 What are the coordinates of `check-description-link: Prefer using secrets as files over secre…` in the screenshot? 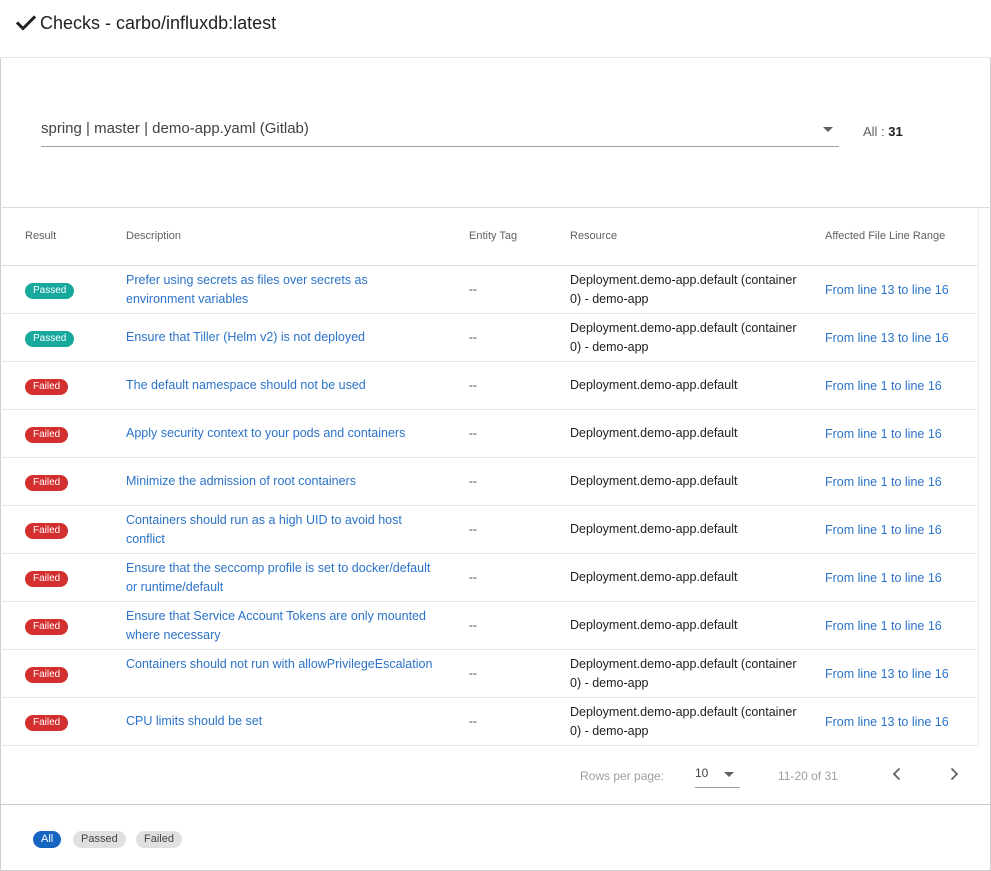 It's located at (281, 290).